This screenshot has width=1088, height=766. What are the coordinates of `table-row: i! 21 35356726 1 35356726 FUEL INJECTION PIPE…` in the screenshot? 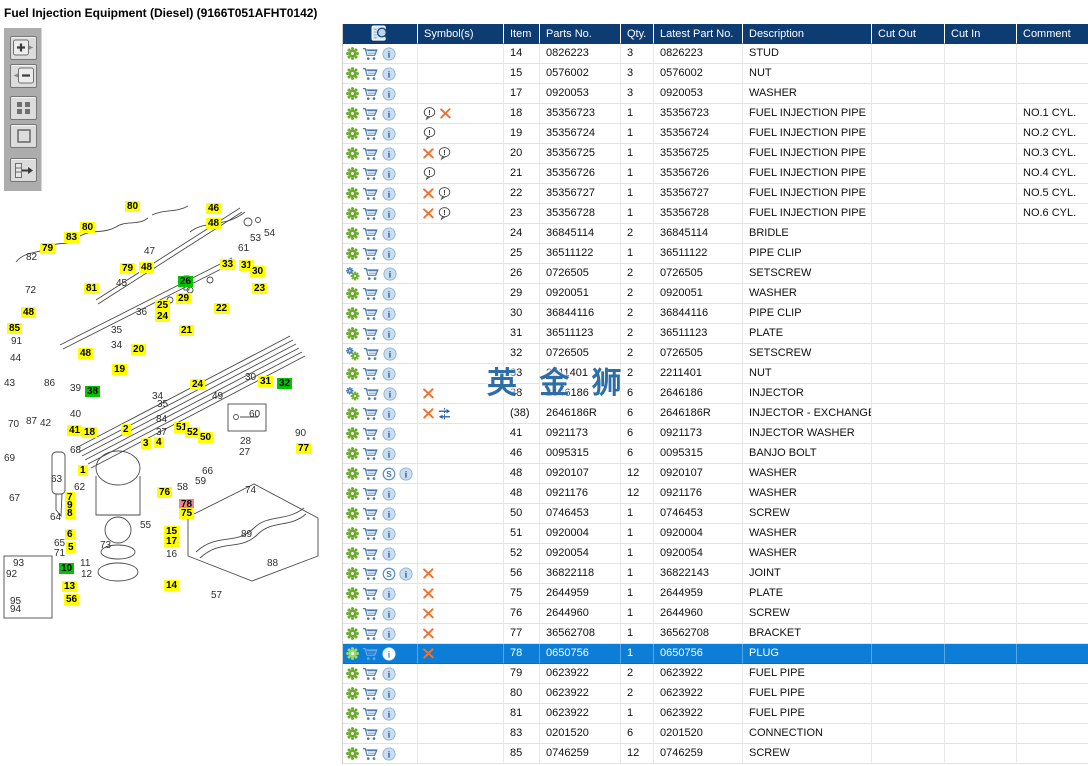 It's located at (715, 174).